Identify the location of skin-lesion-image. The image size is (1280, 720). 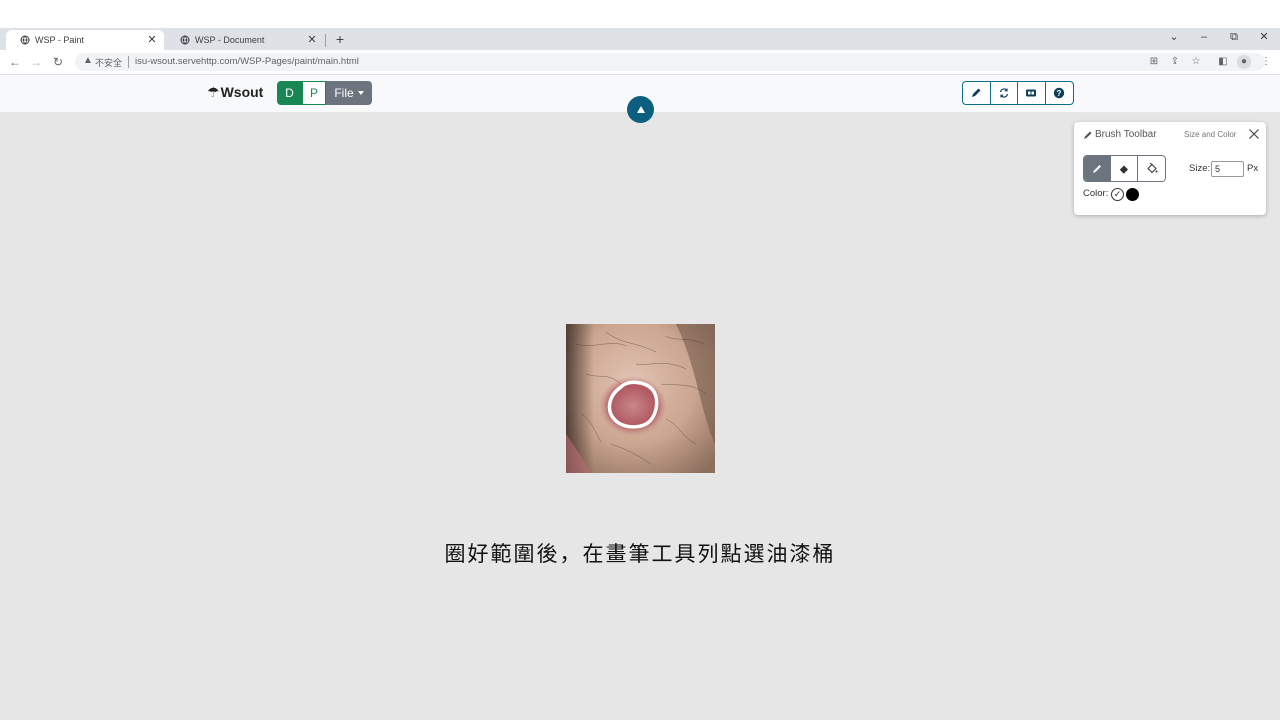
(640, 398).